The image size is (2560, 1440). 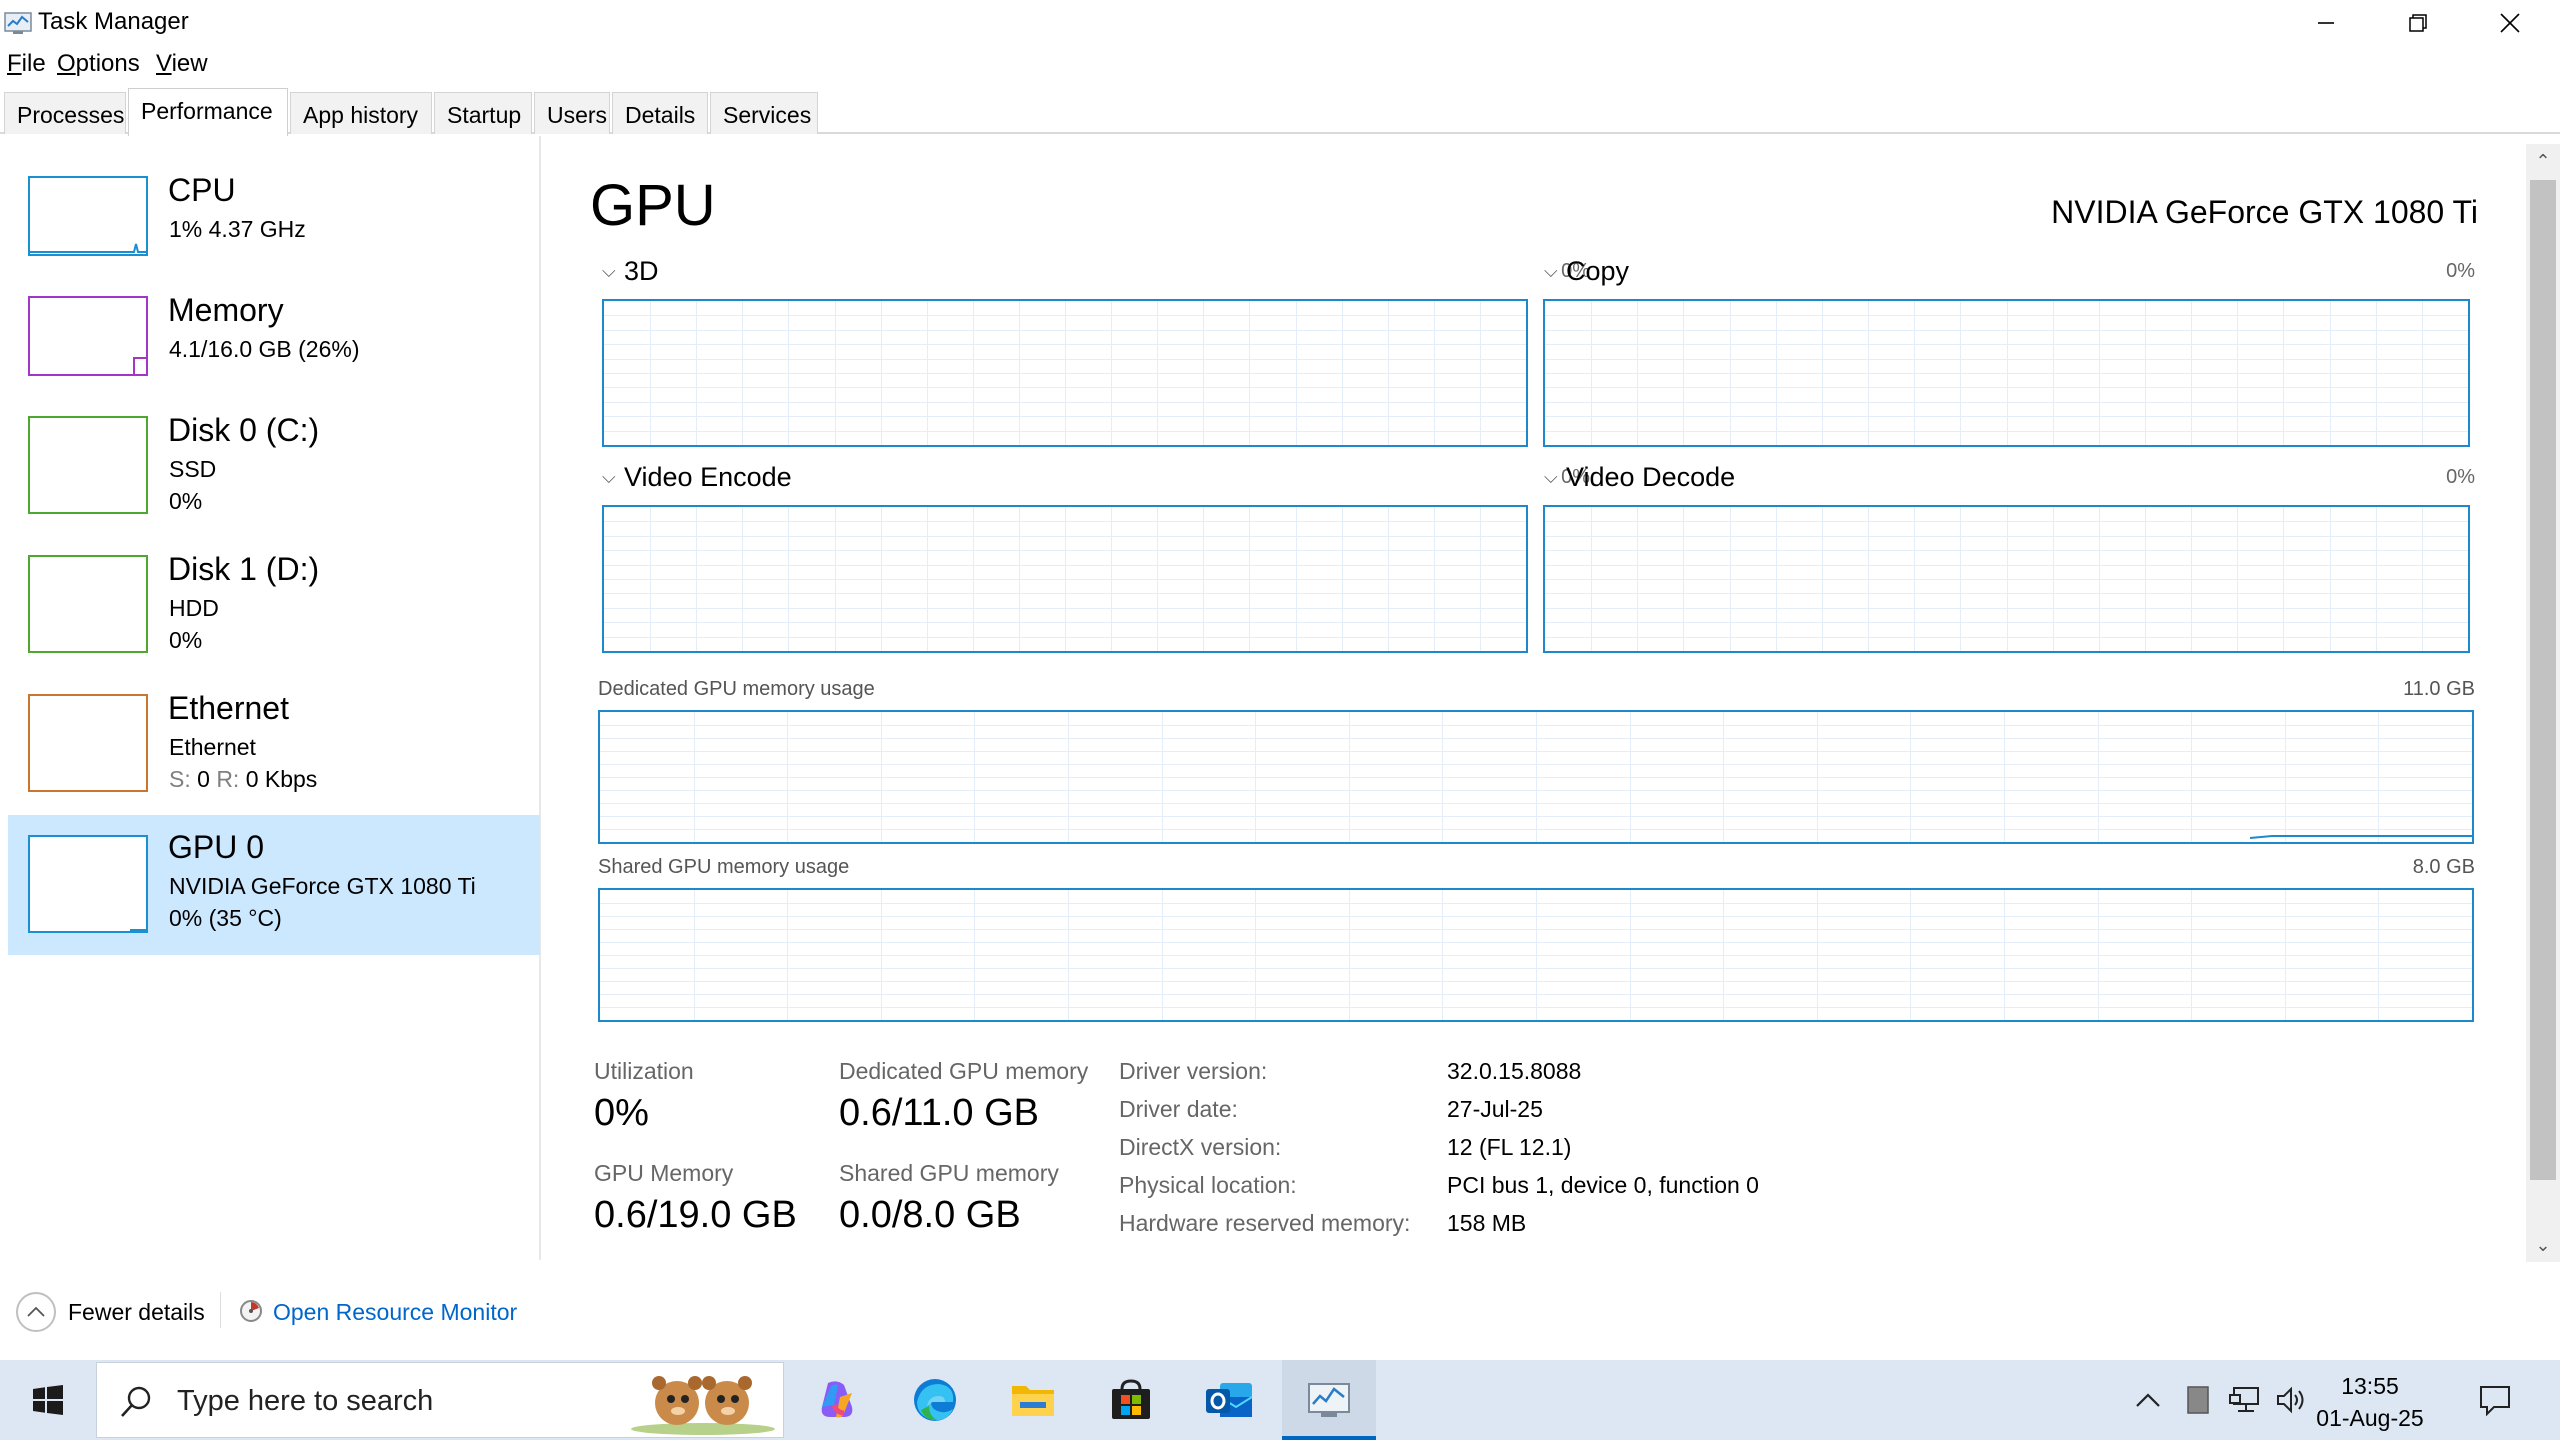 I want to click on fewer-details-link: Fewer details, so click(x=136, y=1312).